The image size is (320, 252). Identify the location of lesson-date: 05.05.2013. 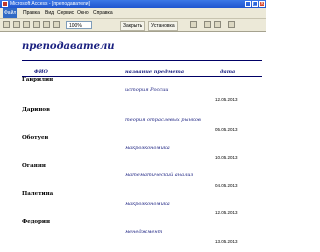
(226, 129).